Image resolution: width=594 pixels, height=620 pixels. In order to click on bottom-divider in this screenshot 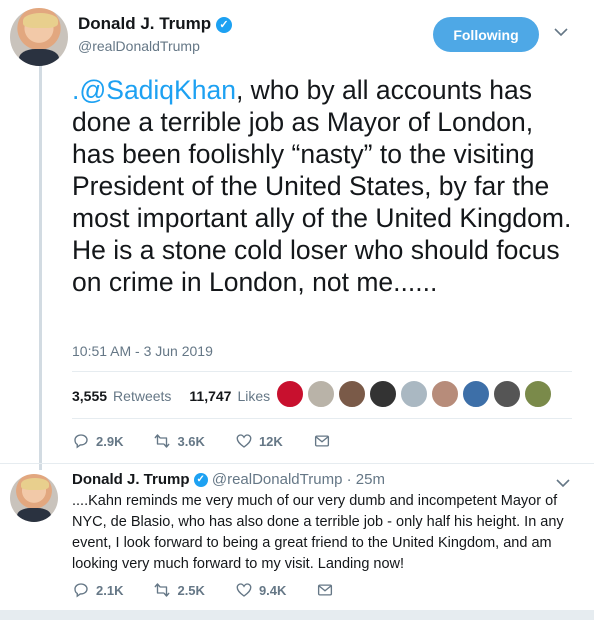, I will do `click(297, 615)`.